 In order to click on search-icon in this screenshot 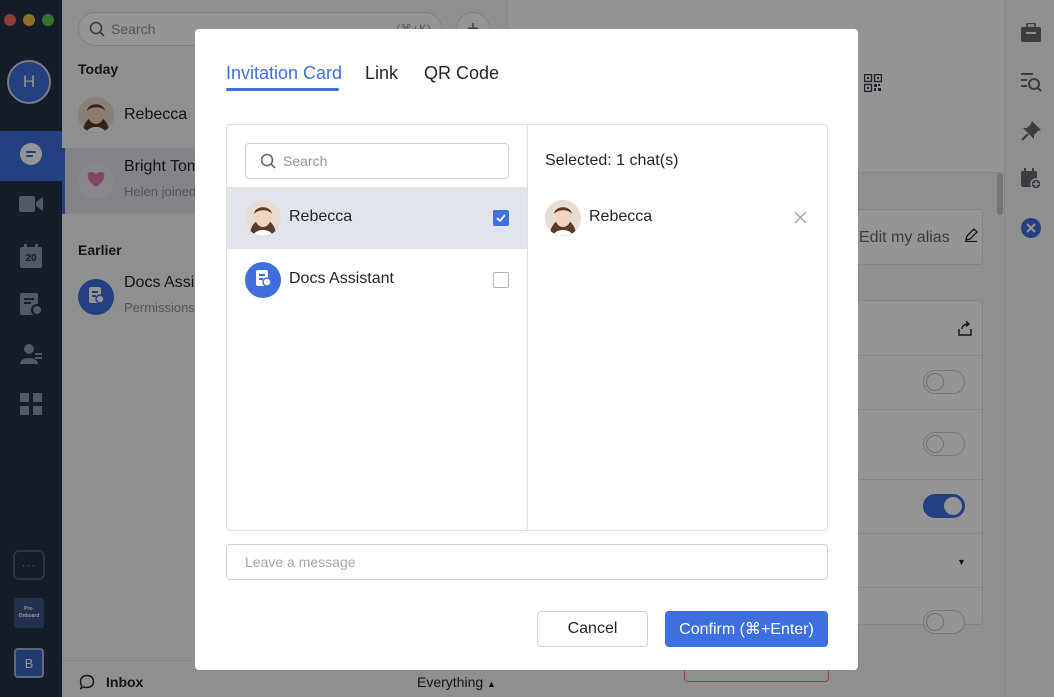, I will do `click(268, 161)`.